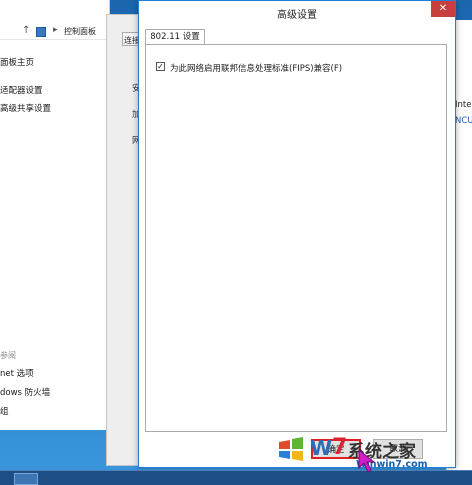 Image resolution: width=472 pixels, height=485 pixels. I want to click on fips-checkbox: ✓, so click(160, 66).